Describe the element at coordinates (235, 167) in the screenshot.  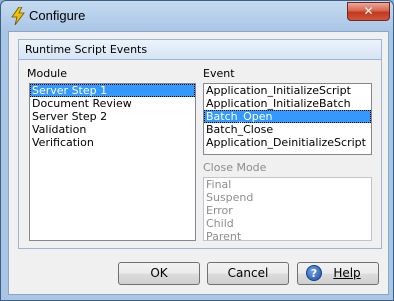
I see `close-mode-label: Close Mode` at that location.